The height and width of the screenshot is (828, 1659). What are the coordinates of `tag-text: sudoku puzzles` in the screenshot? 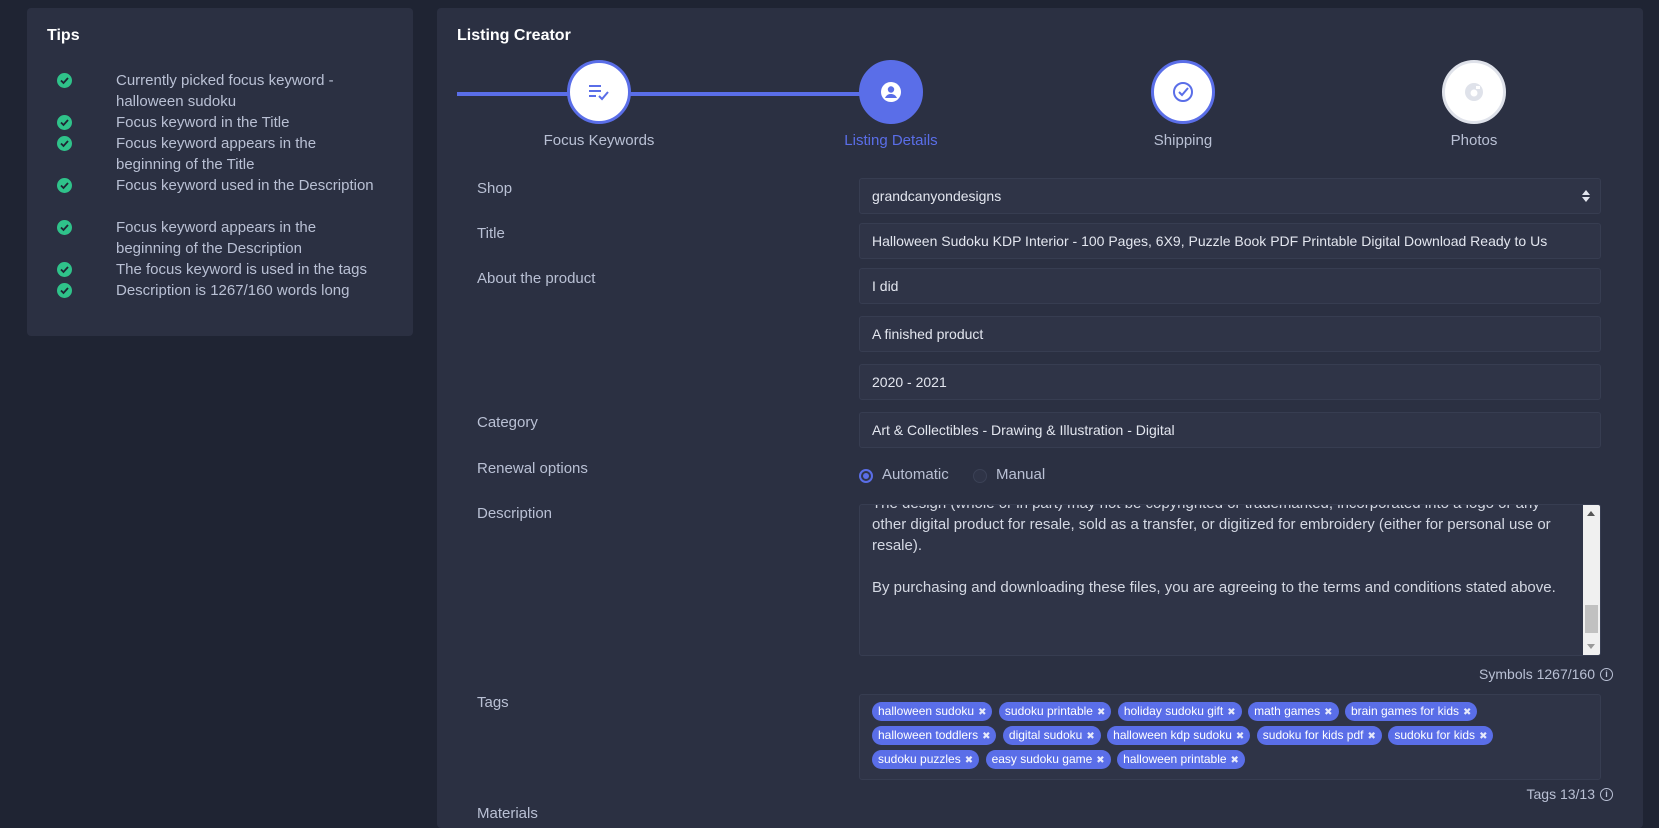 It's located at (919, 759).